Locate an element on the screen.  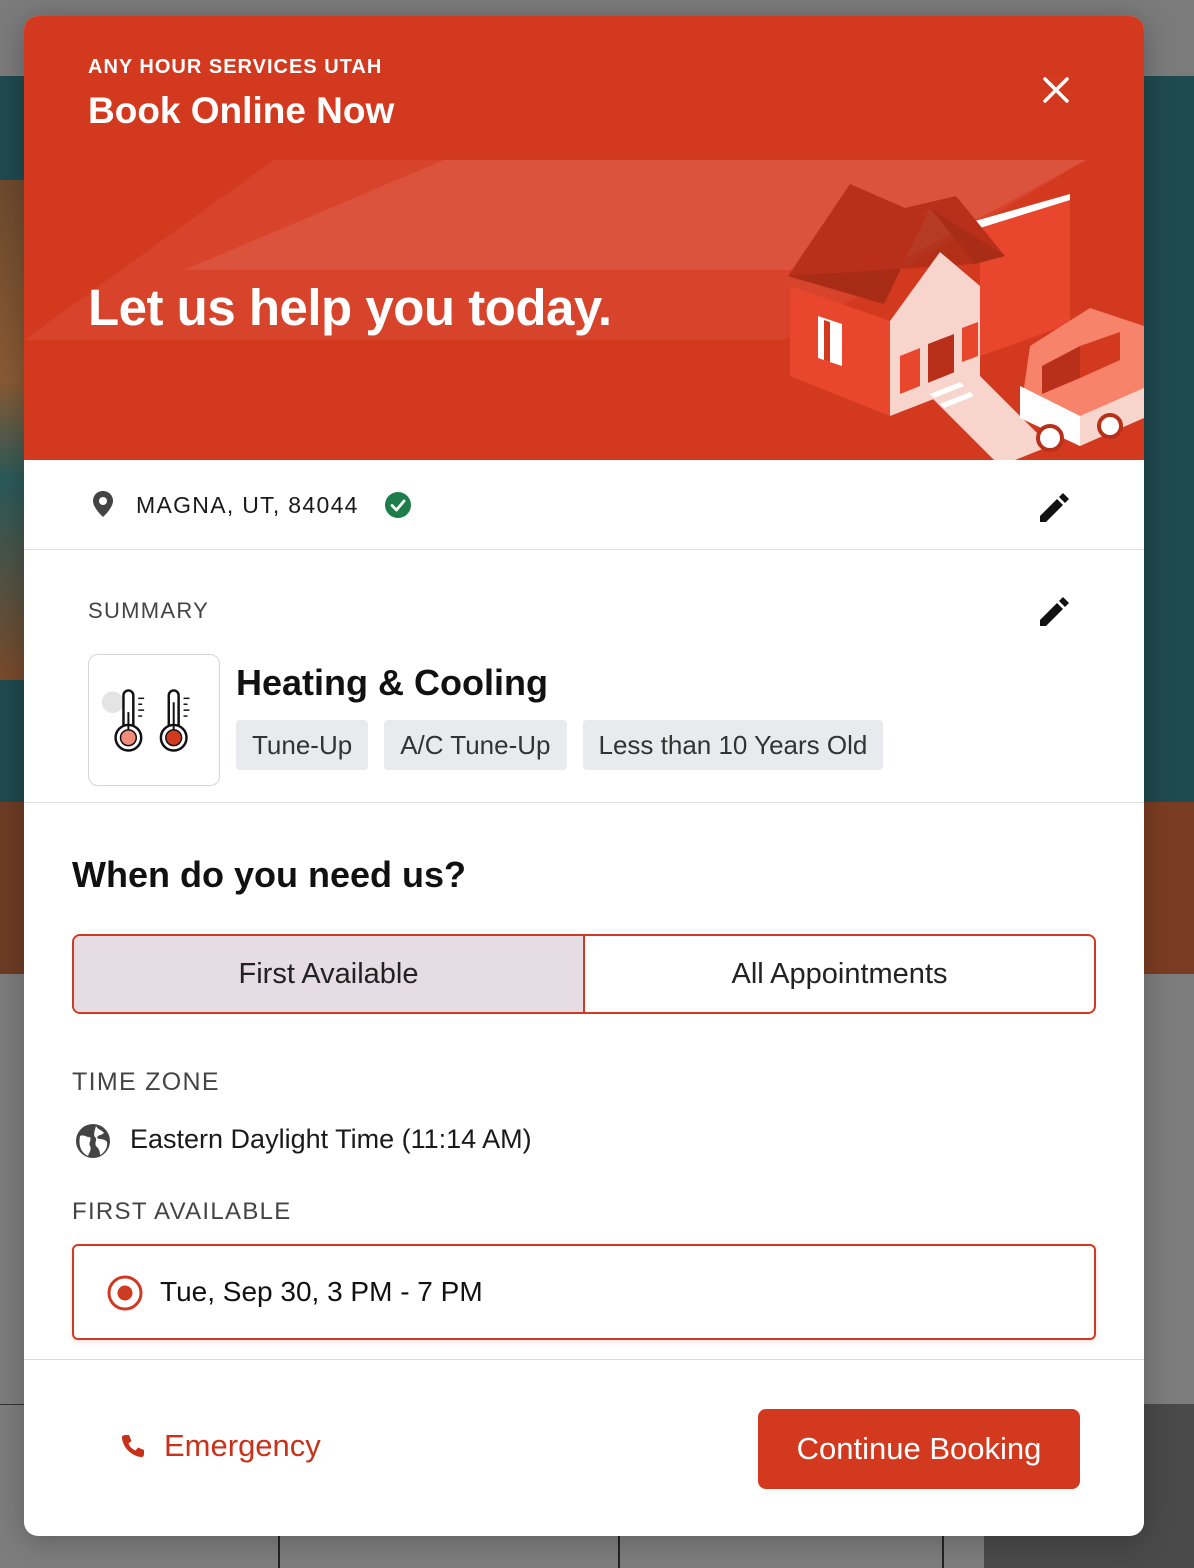
timezone-label: TIME ZONE is located at coordinates (146, 1082).